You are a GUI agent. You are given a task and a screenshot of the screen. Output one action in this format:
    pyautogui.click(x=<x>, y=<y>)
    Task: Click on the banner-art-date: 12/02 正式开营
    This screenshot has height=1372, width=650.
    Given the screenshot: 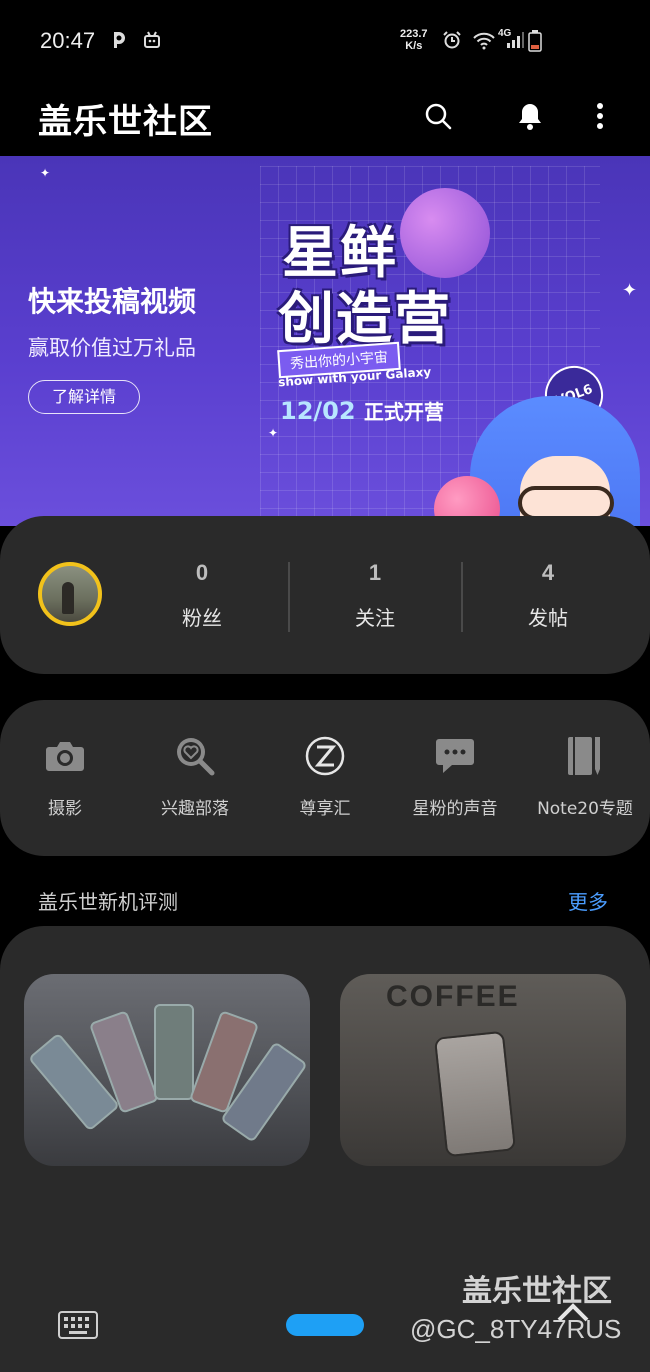 What is the action you would take?
    pyautogui.click(x=362, y=410)
    